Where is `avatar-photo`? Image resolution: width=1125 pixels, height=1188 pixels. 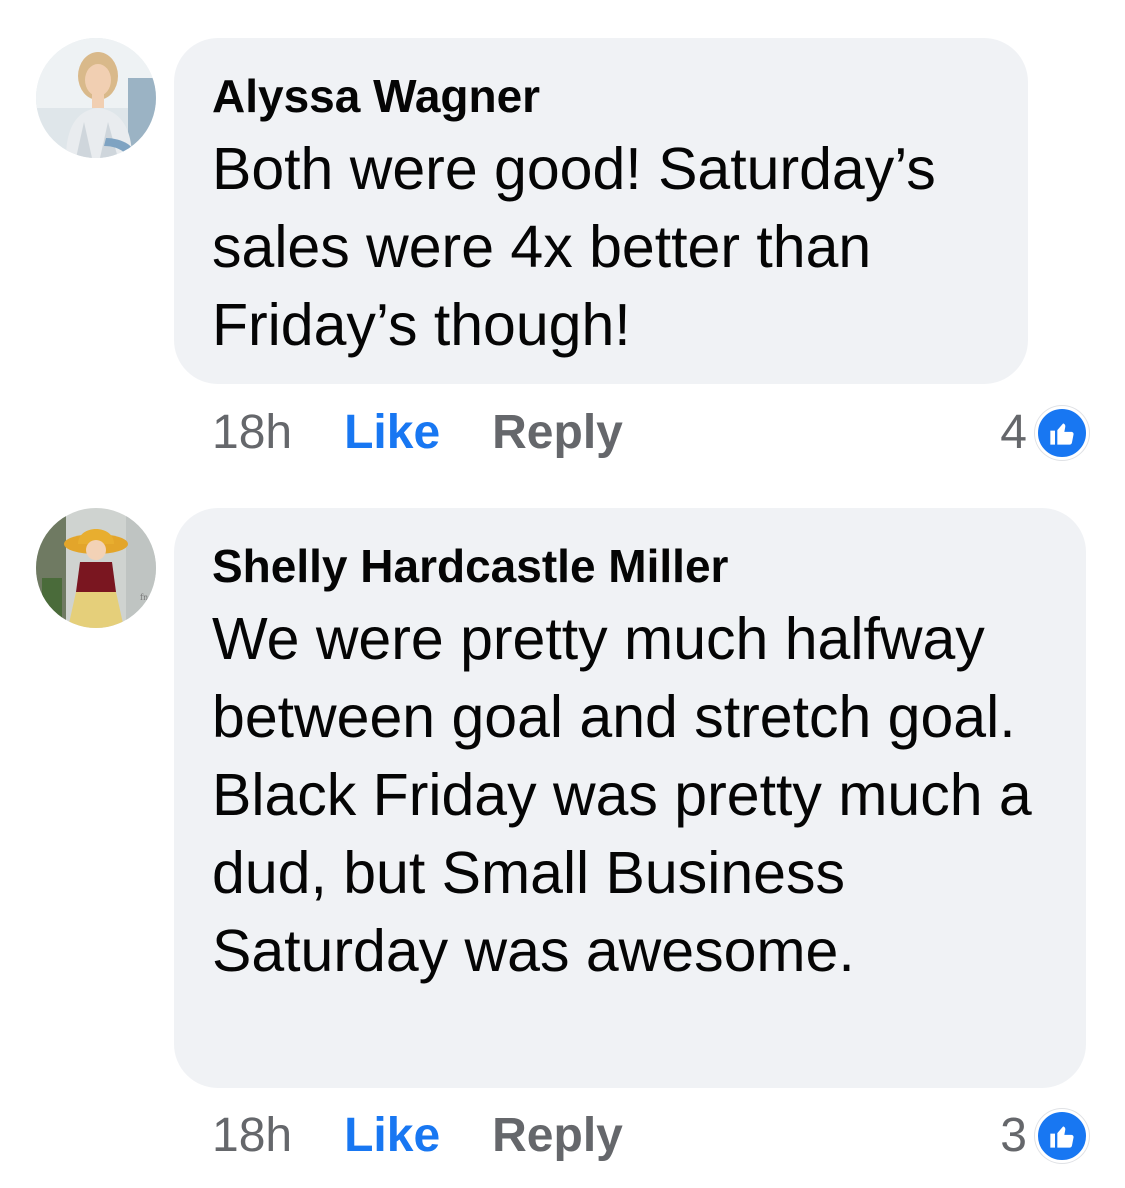 avatar-photo is located at coordinates (96, 98).